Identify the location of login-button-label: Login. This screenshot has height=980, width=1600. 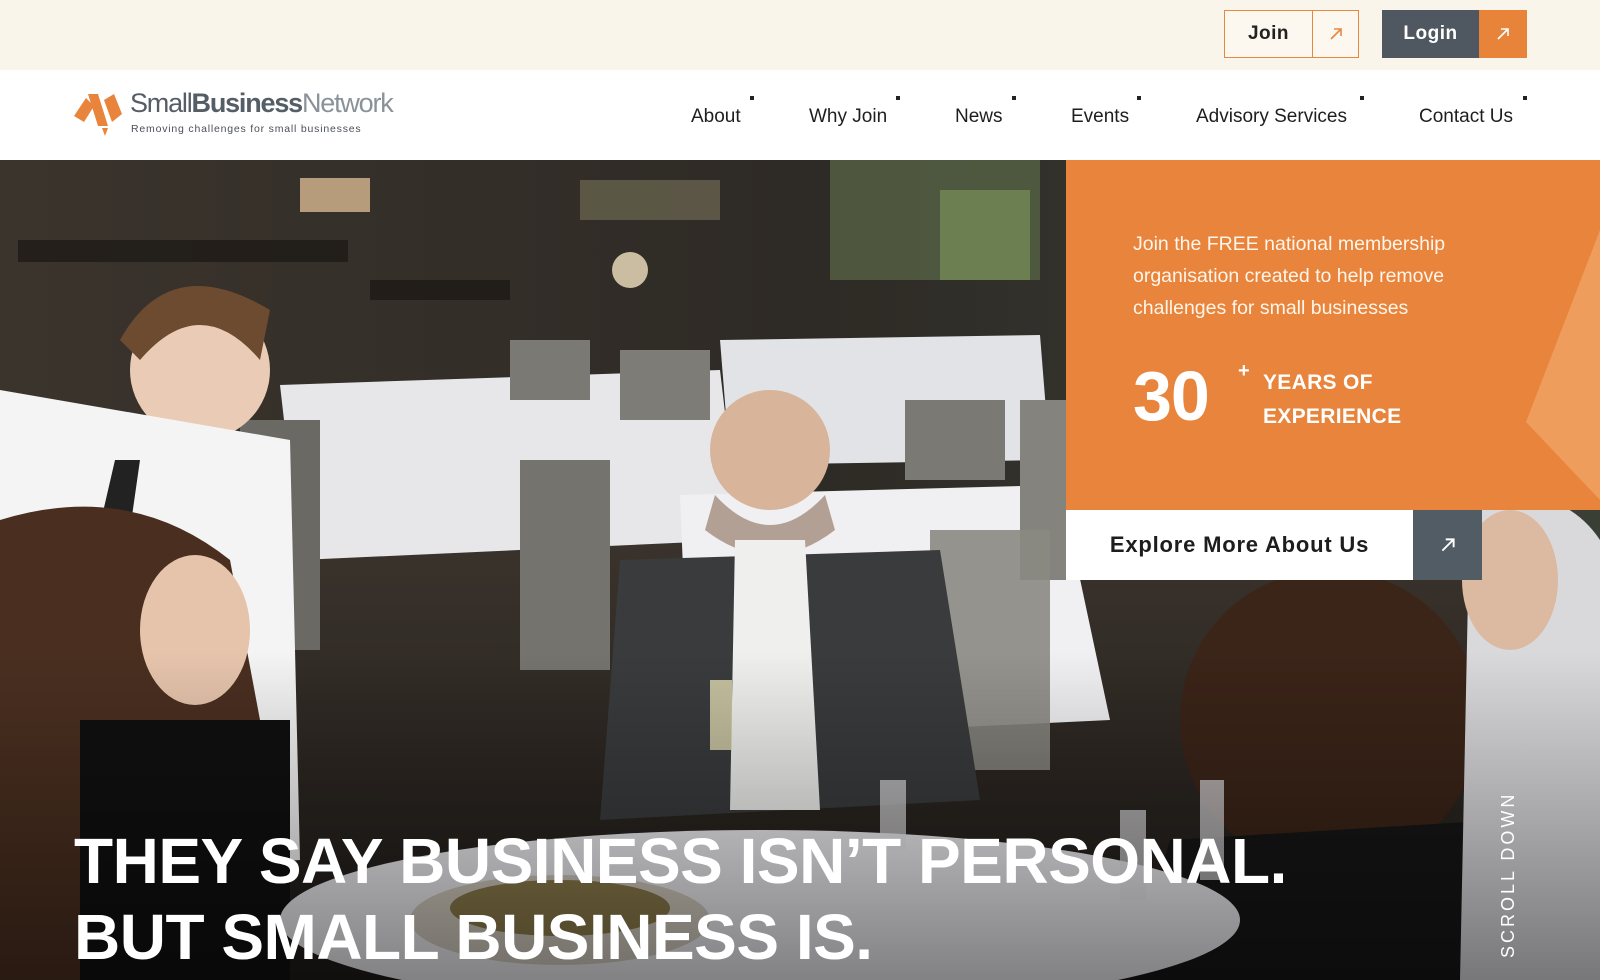
(1430, 34).